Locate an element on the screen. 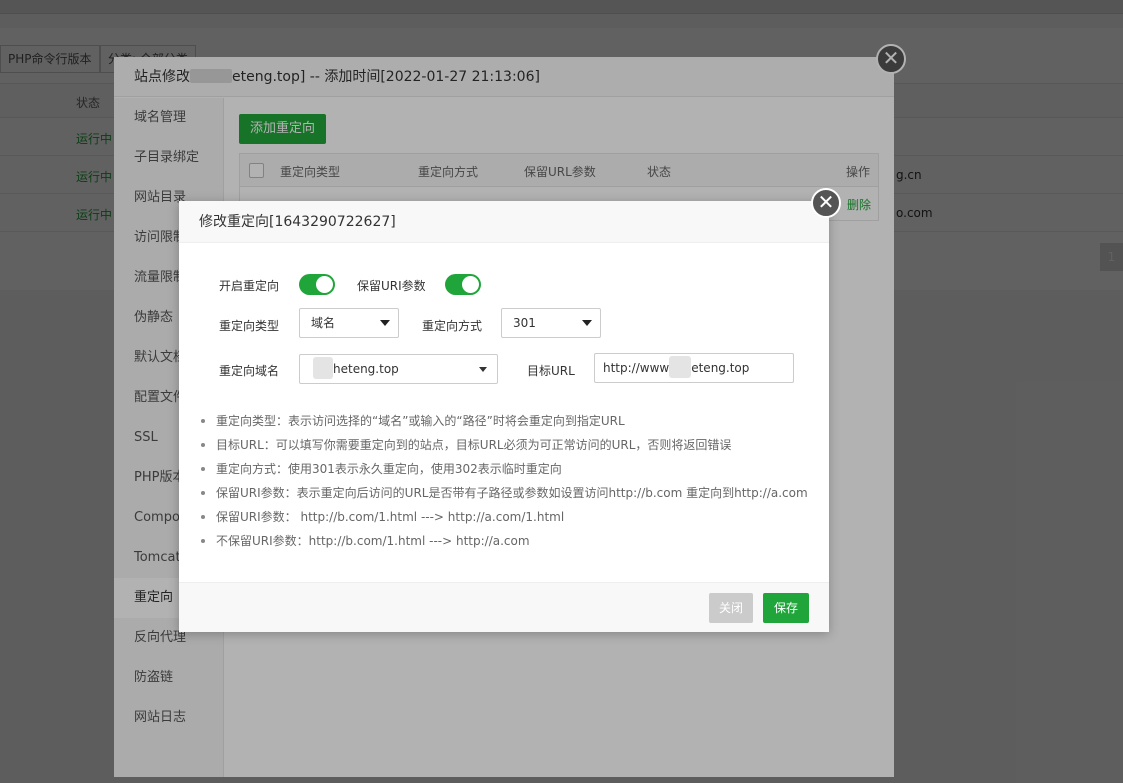  redirect-method-label: 重定向方式 is located at coordinates (452, 326).